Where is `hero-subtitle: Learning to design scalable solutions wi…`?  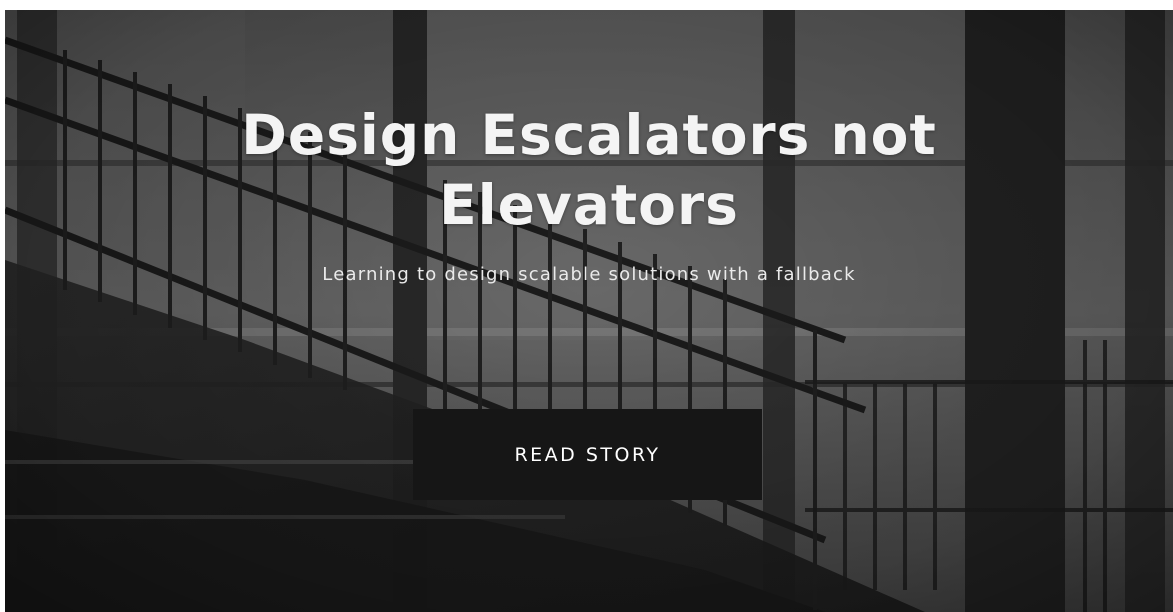
hero-subtitle: Learning to design scalable solutions wi… is located at coordinates (589, 274).